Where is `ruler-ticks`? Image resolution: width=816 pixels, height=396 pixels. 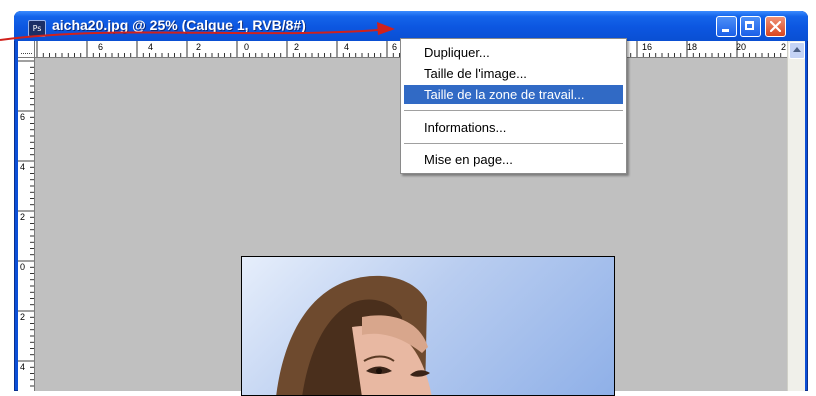 ruler-ticks is located at coordinates (26, 223).